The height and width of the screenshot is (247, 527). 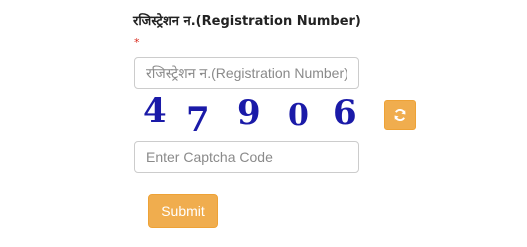 I want to click on captcha-digit-1: 4, so click(x=155, y=111).